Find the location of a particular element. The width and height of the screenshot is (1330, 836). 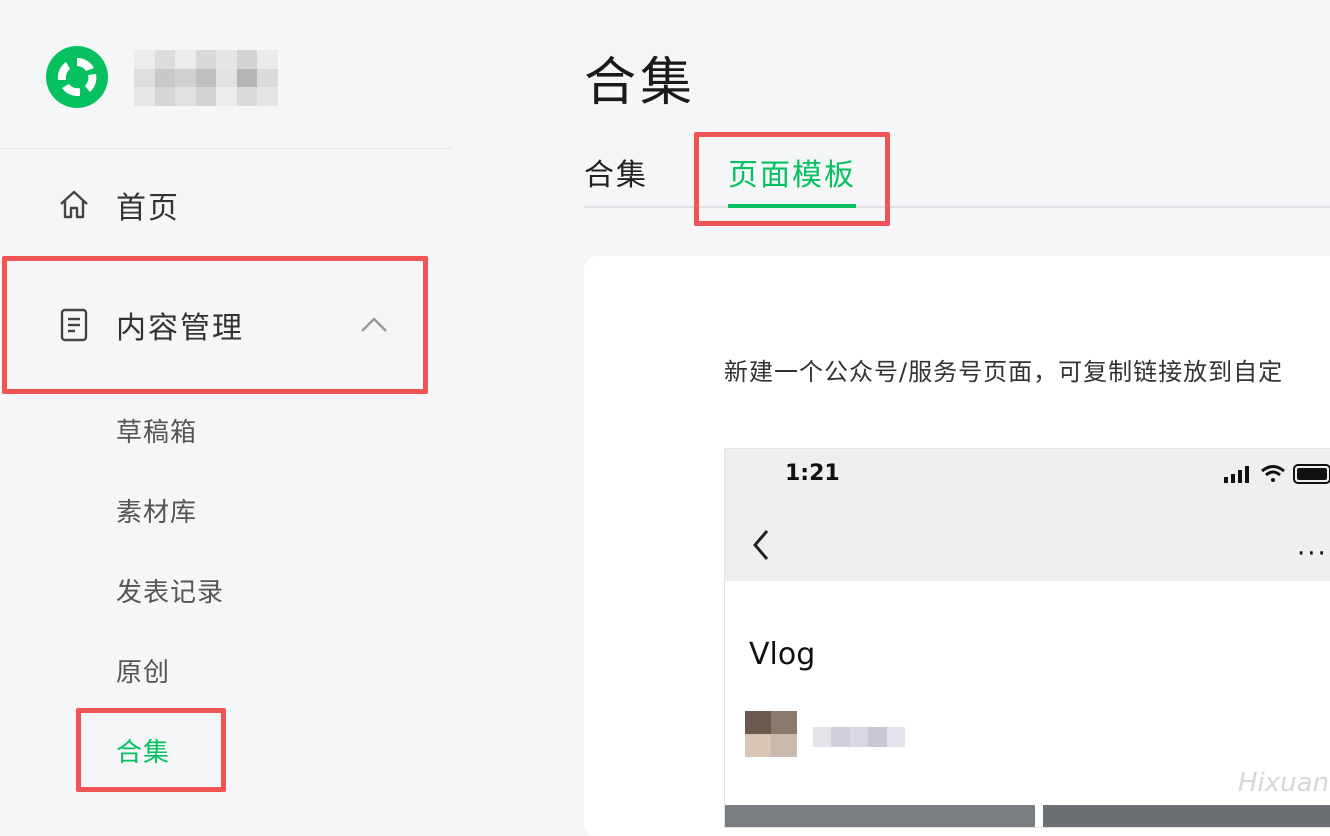

watermark: Hixuan is located at coordinates (1284, 783).